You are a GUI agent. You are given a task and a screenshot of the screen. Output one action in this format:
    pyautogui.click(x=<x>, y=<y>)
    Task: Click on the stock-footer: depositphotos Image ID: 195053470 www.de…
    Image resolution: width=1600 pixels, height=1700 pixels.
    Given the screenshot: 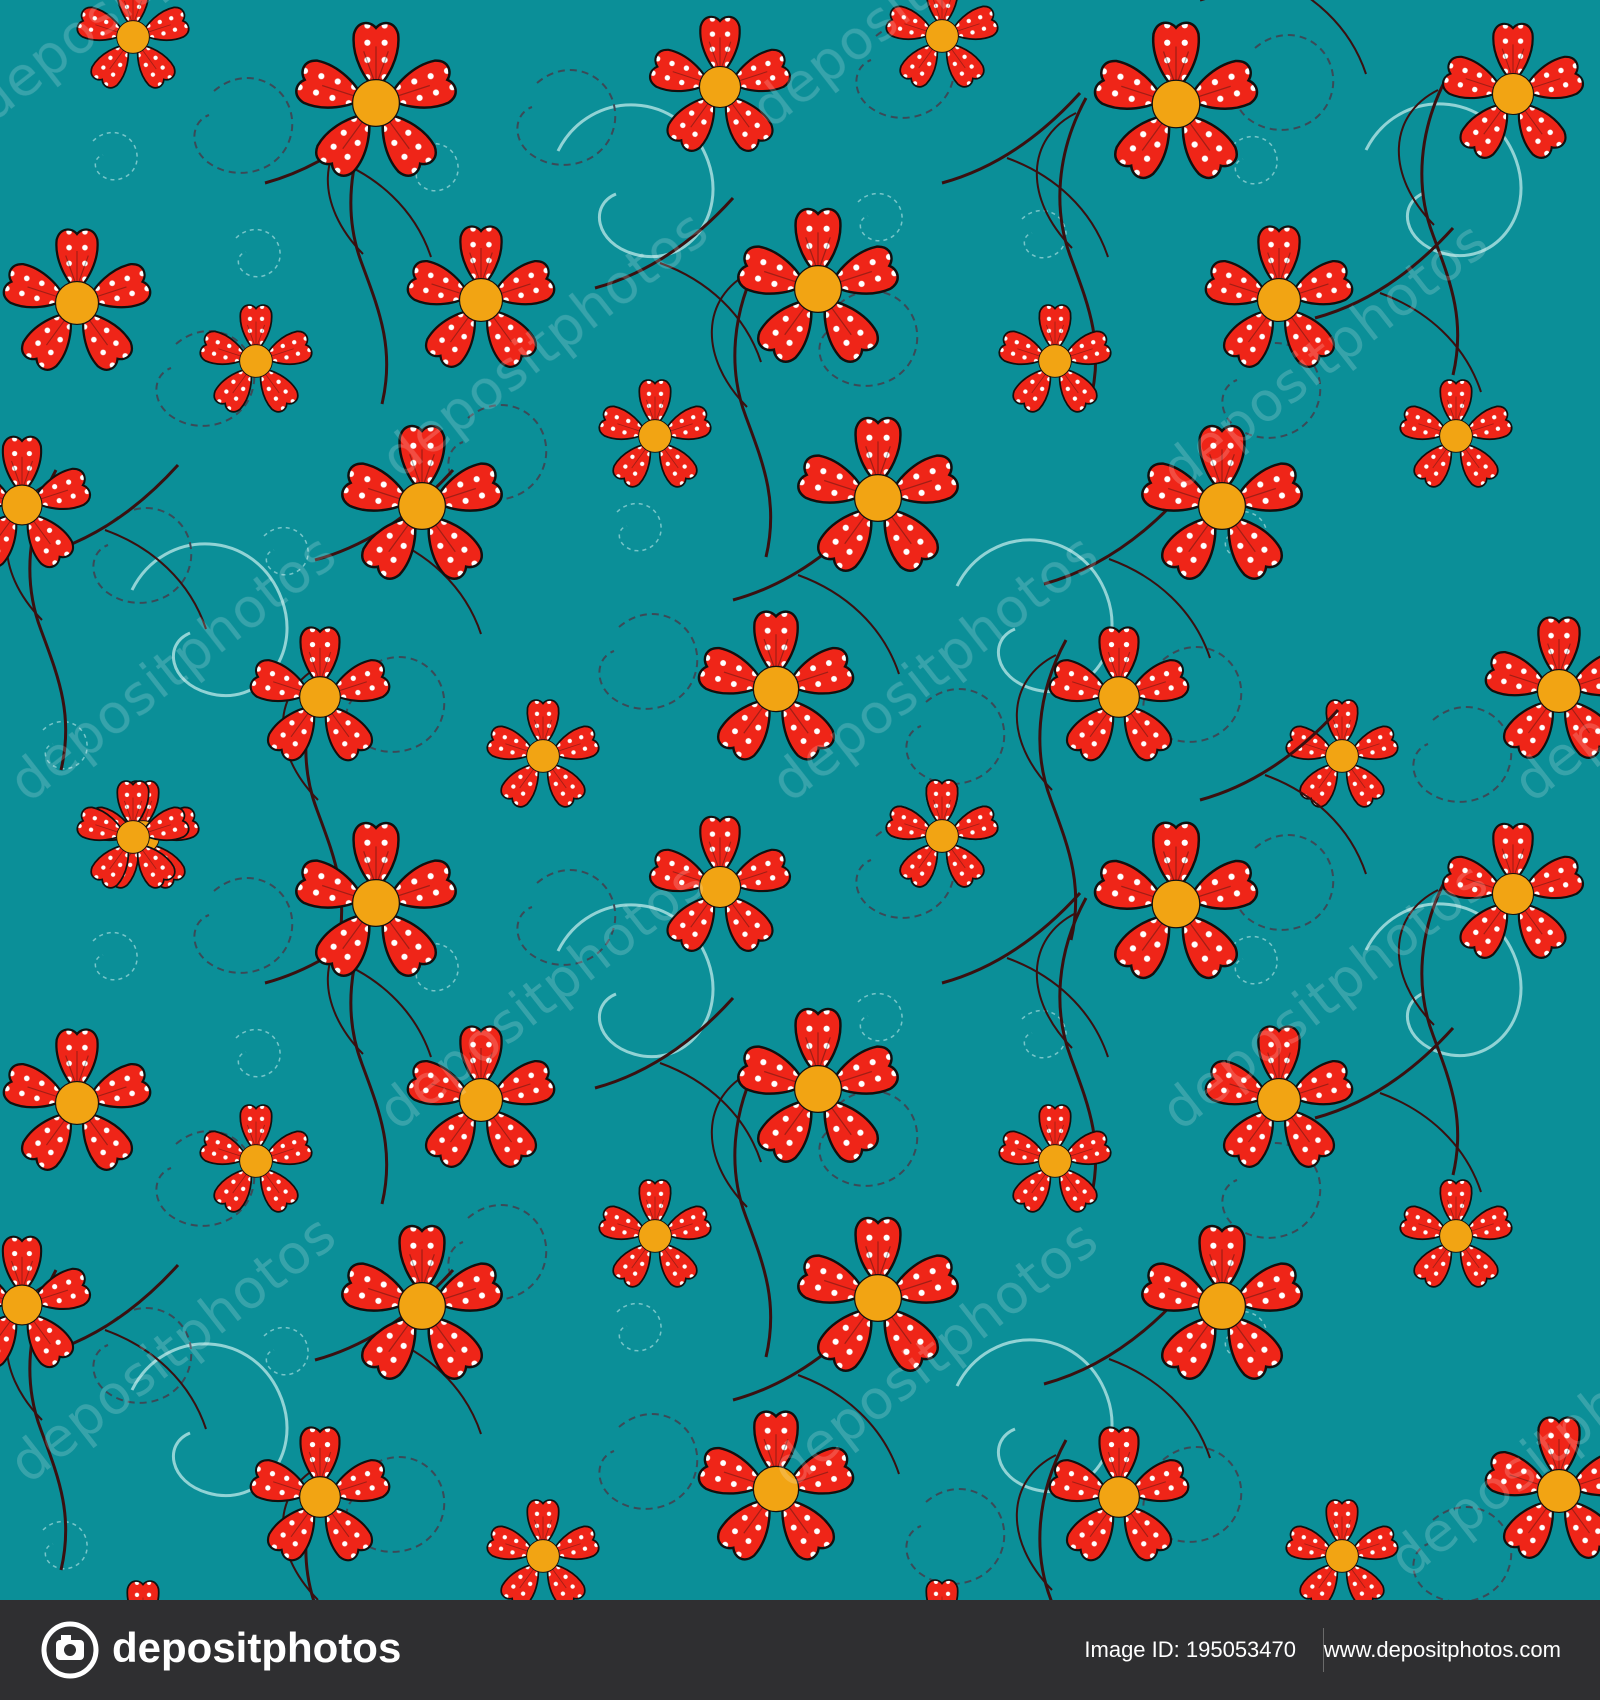 What is the action you would take?
    pyautogui.click(x=800, y=1650)
    